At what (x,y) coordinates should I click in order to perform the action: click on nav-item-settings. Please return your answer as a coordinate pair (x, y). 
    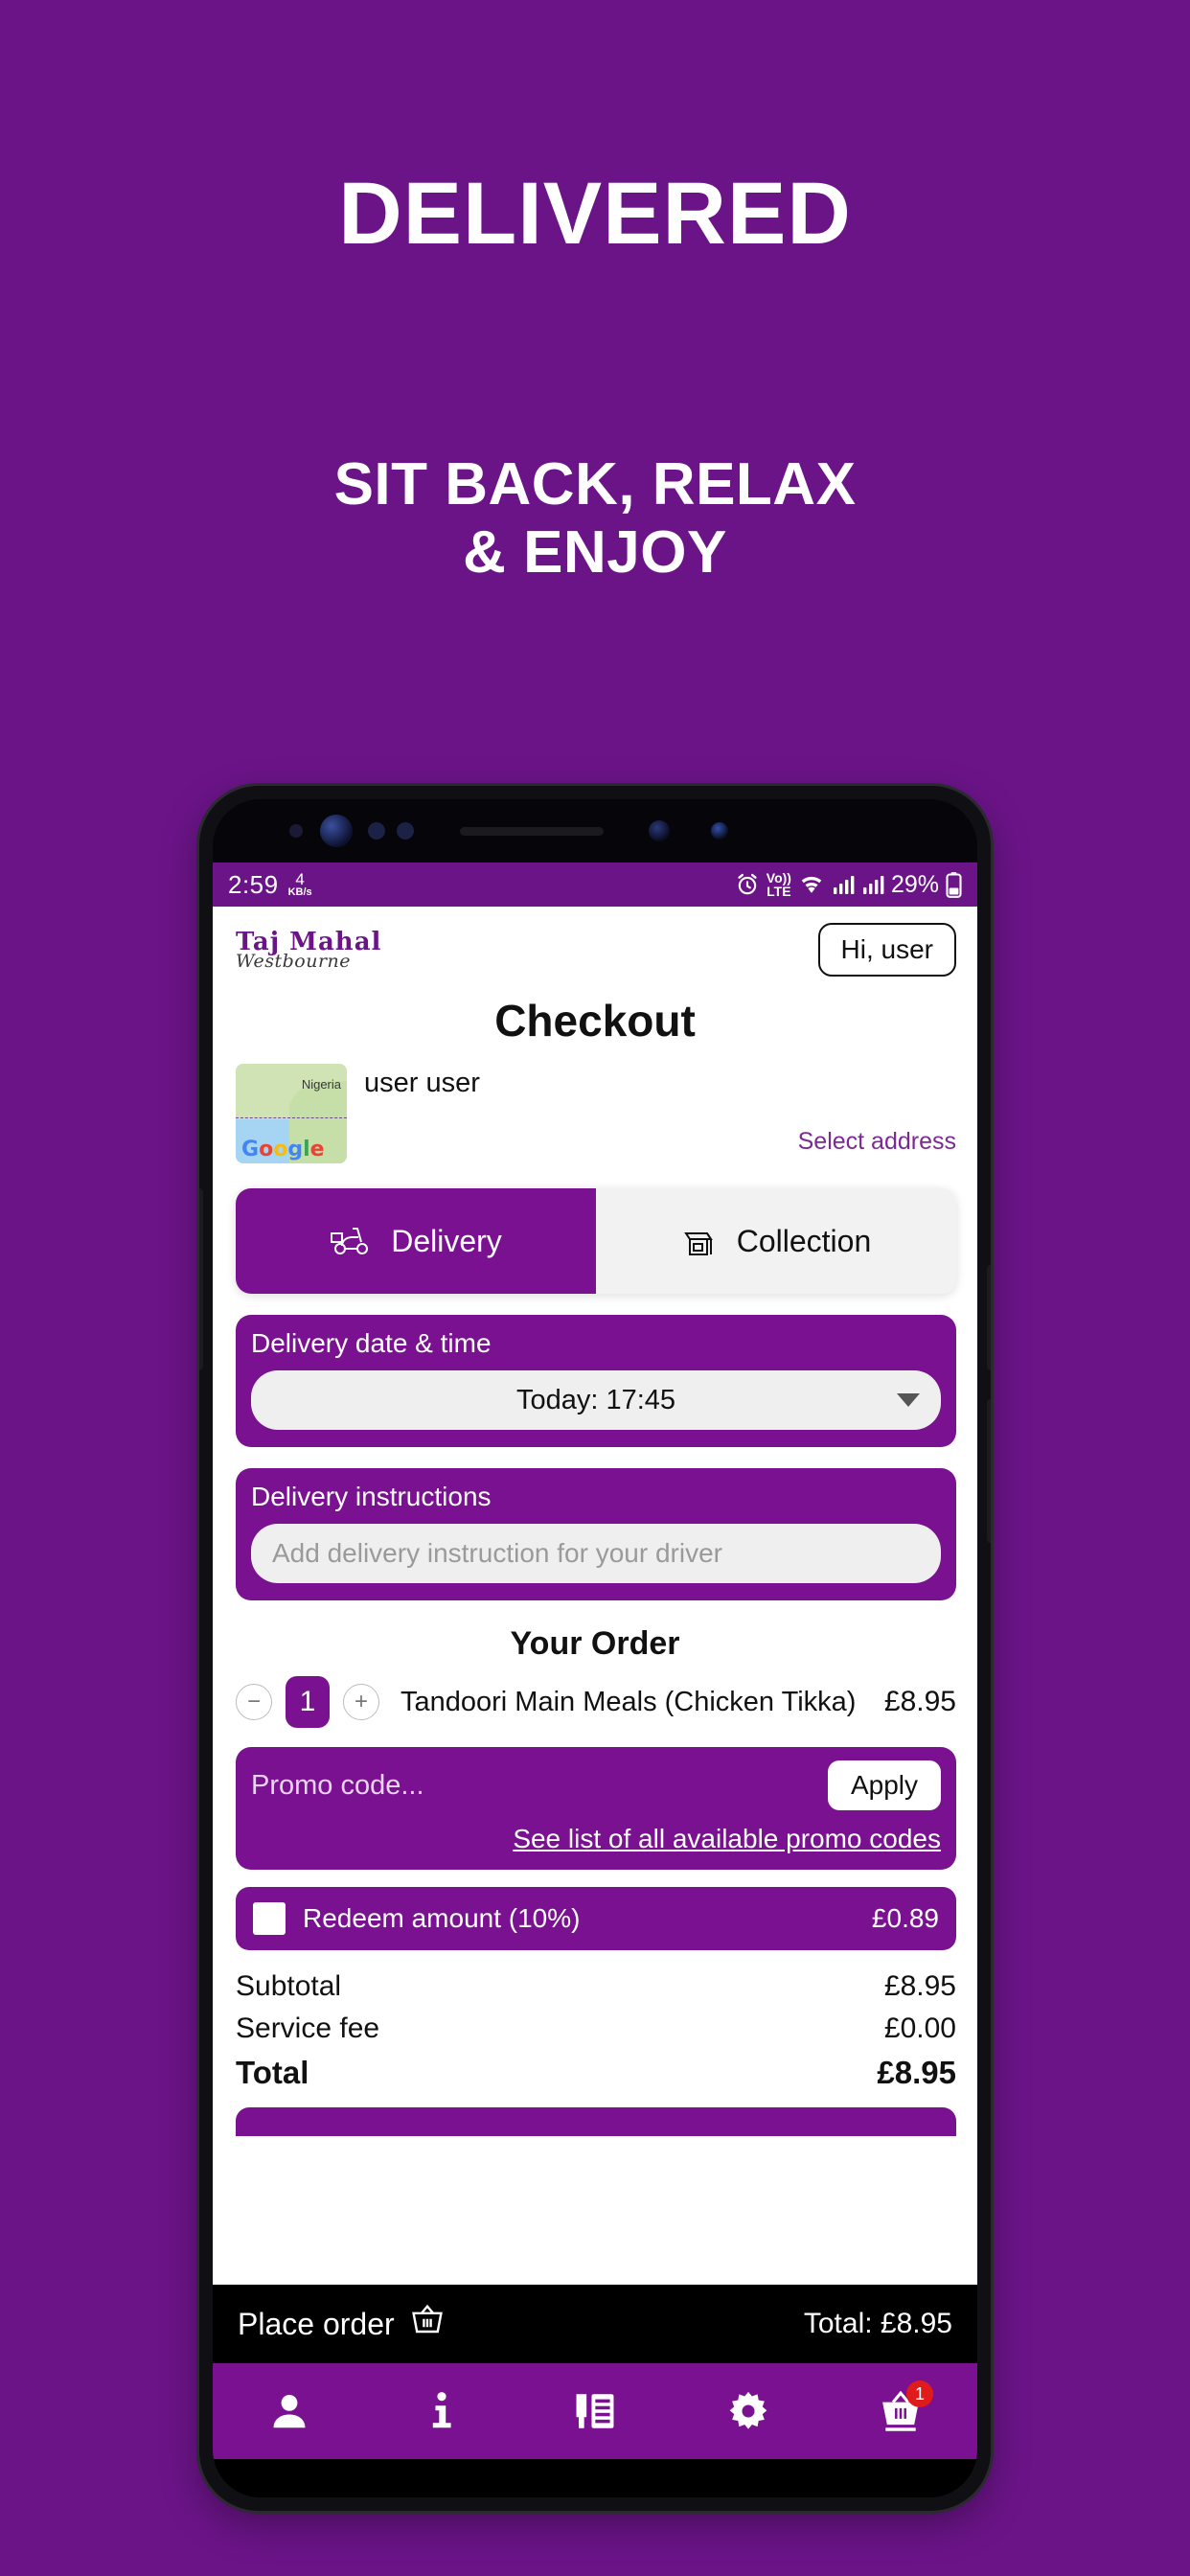
    Looking at the image, I should click on (748, 2411).